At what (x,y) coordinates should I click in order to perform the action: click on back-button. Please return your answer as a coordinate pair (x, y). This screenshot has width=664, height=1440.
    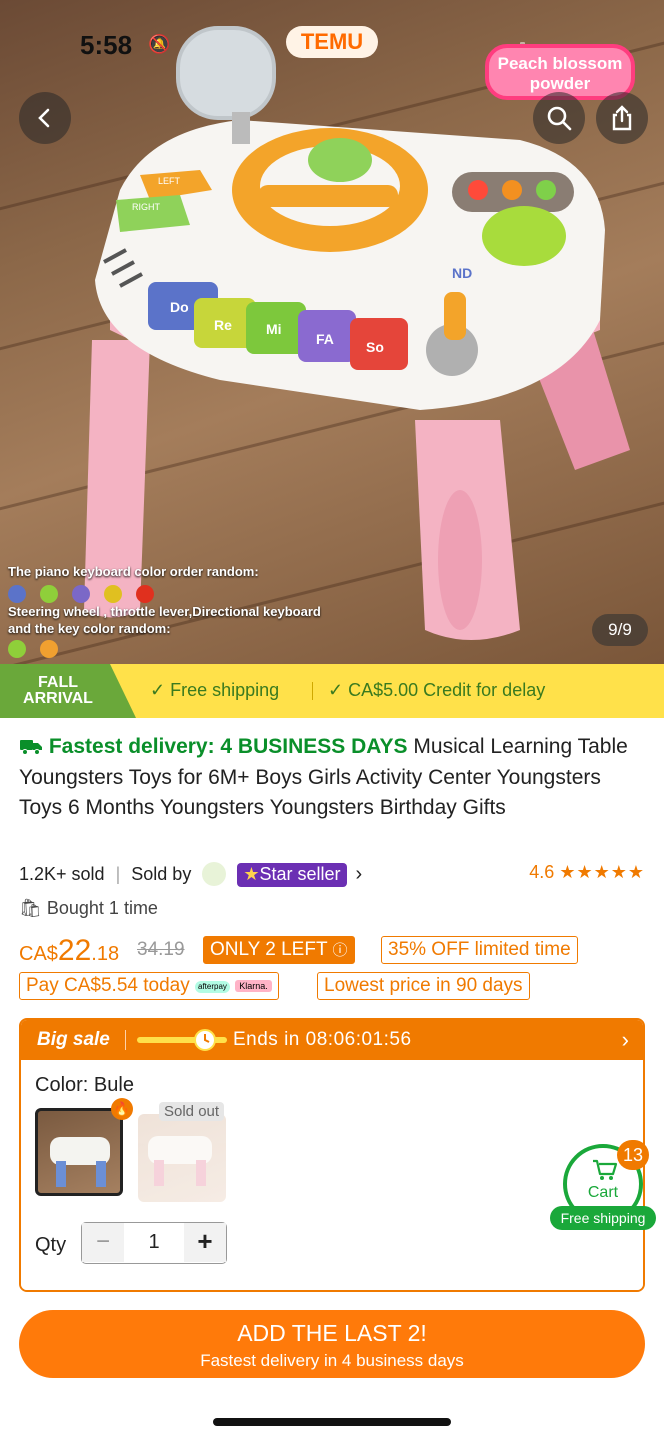
    Looking at the image, I should click on (45, 118).